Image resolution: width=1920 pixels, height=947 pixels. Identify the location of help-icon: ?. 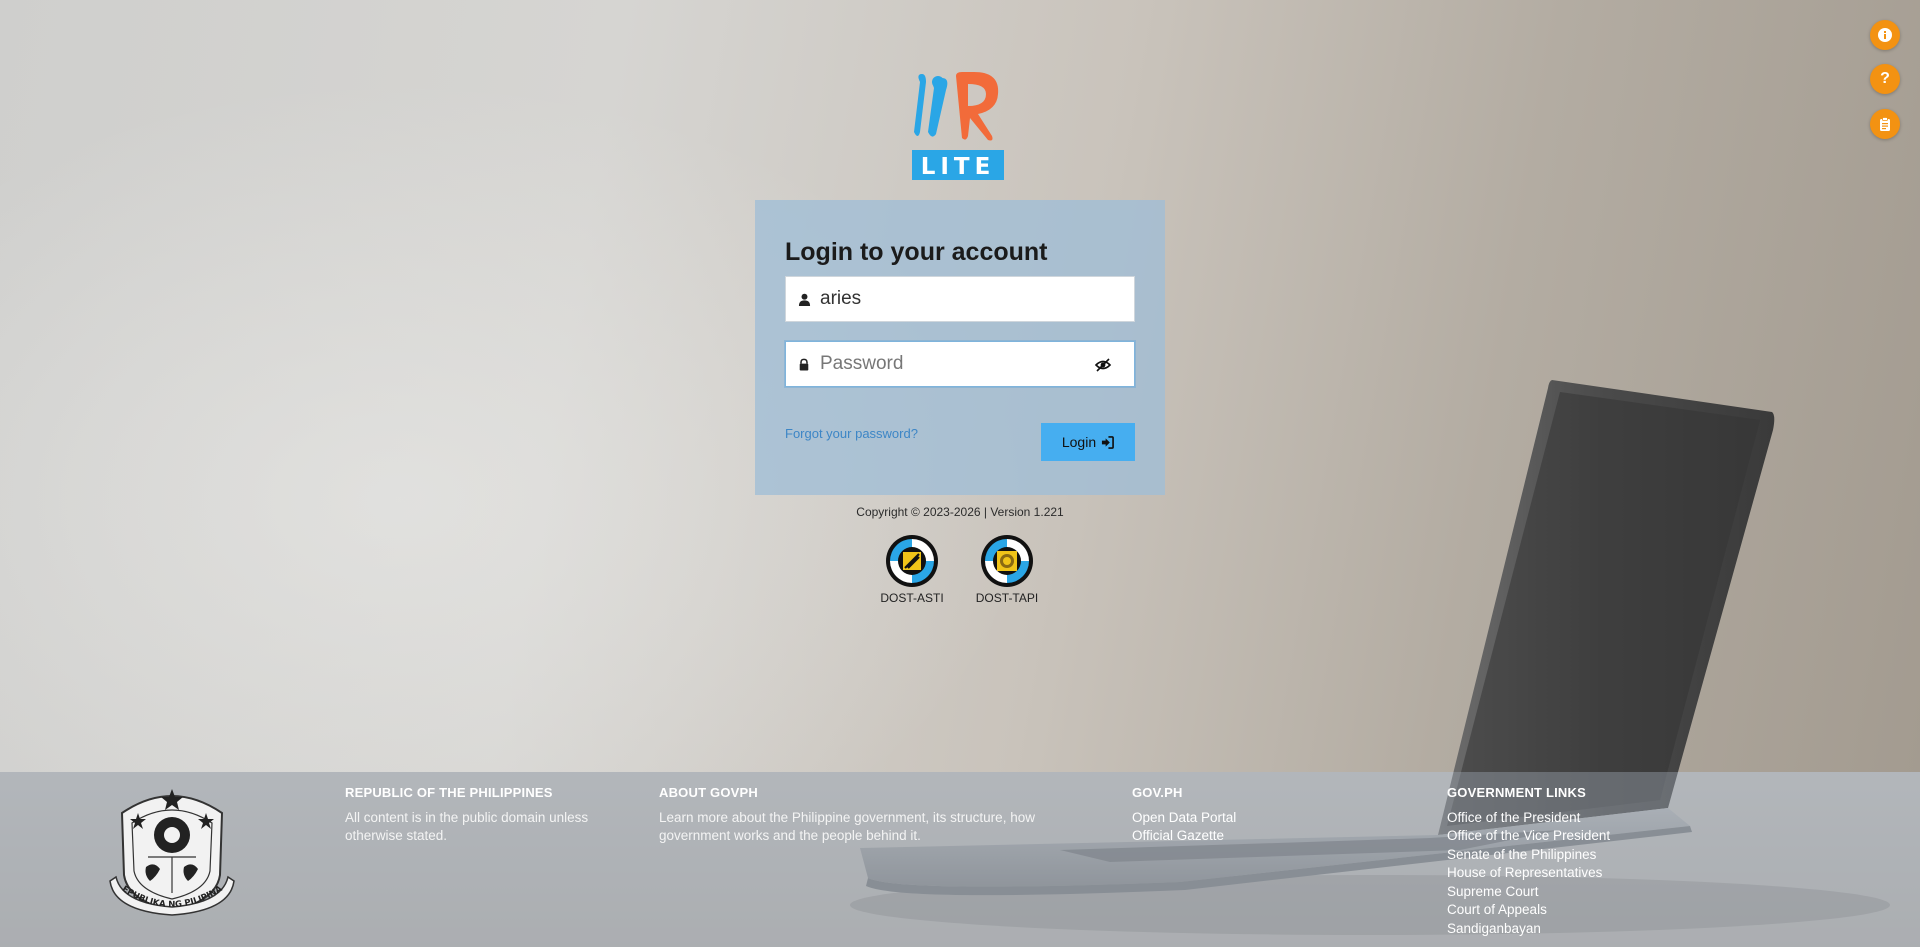
(1885, 79).